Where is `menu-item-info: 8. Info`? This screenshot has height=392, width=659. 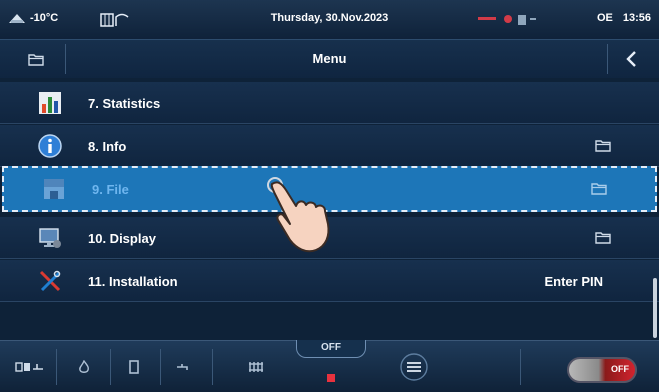
menu-item-info: 8. Info is located at coordinates (329, 146).